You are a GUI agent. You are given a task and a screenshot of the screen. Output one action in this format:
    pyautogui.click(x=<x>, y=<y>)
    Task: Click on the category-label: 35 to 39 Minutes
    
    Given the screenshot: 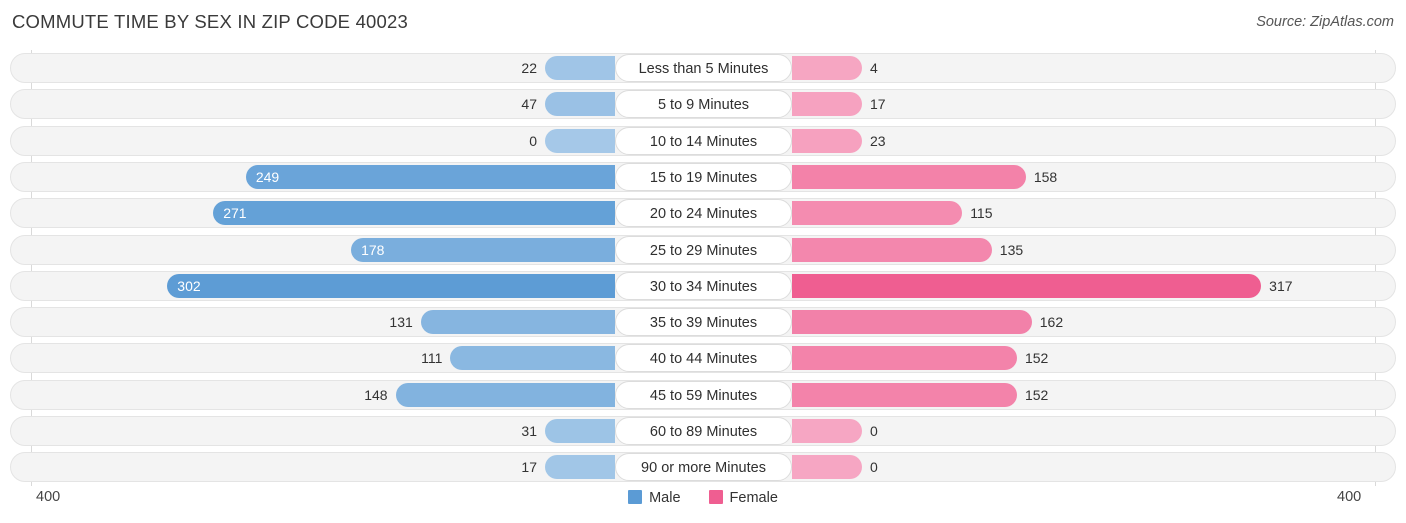 What is the action you would take?
    pyautogui.click(x=703, y=322)
    